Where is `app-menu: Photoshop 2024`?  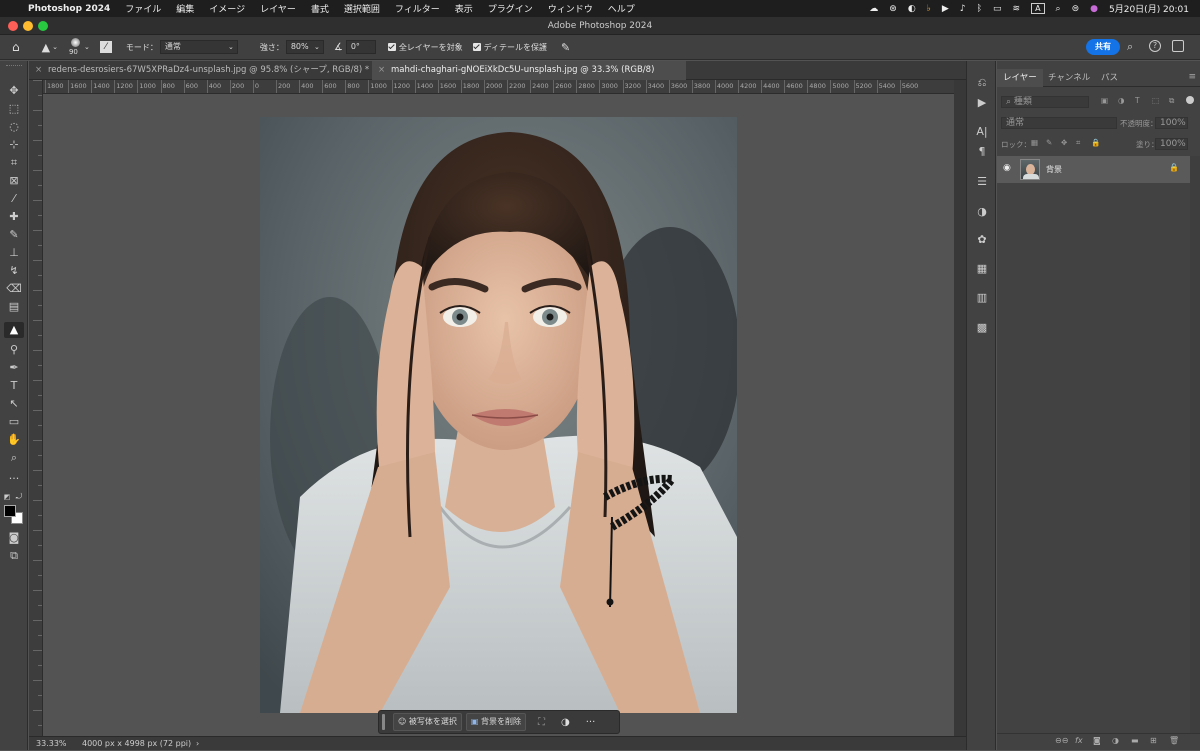 app-menu: Photoshop 2024 is located at coordinates (69, 9).